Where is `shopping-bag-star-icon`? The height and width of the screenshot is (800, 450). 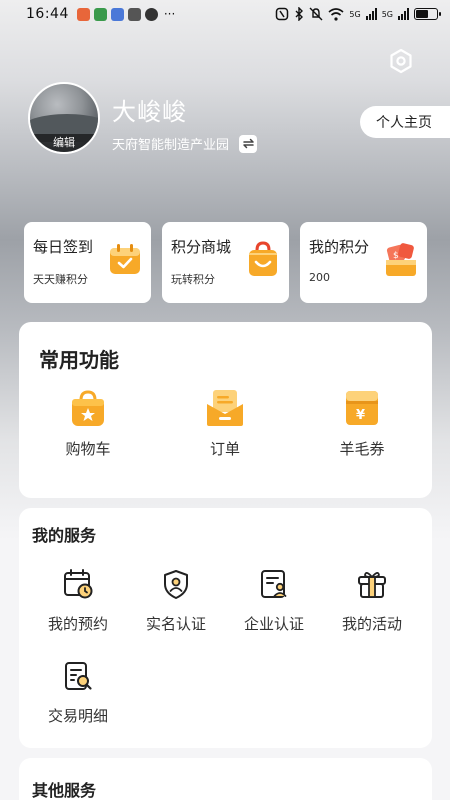
shopping-bag-star-icon is located at coordinates (88, 408).